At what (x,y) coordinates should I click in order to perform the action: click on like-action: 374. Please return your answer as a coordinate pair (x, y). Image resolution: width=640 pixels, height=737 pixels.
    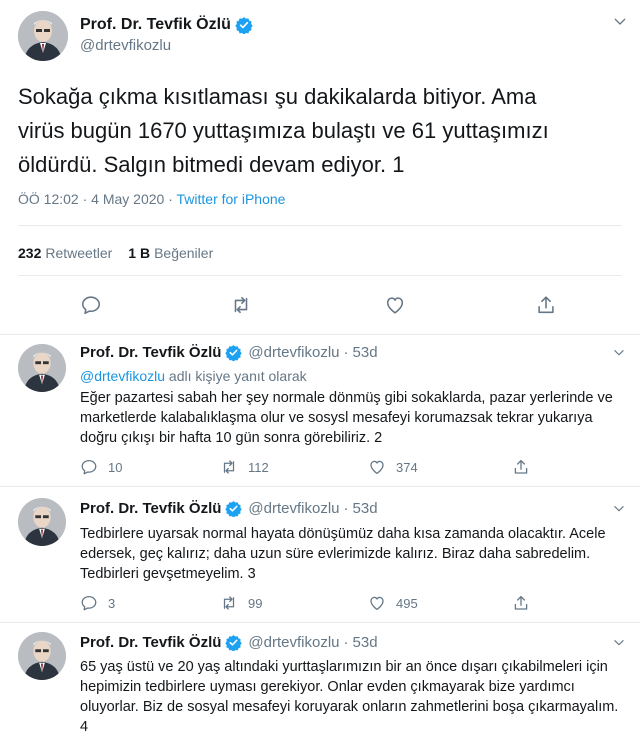
    Looking at the image, I should click on (393, 467).